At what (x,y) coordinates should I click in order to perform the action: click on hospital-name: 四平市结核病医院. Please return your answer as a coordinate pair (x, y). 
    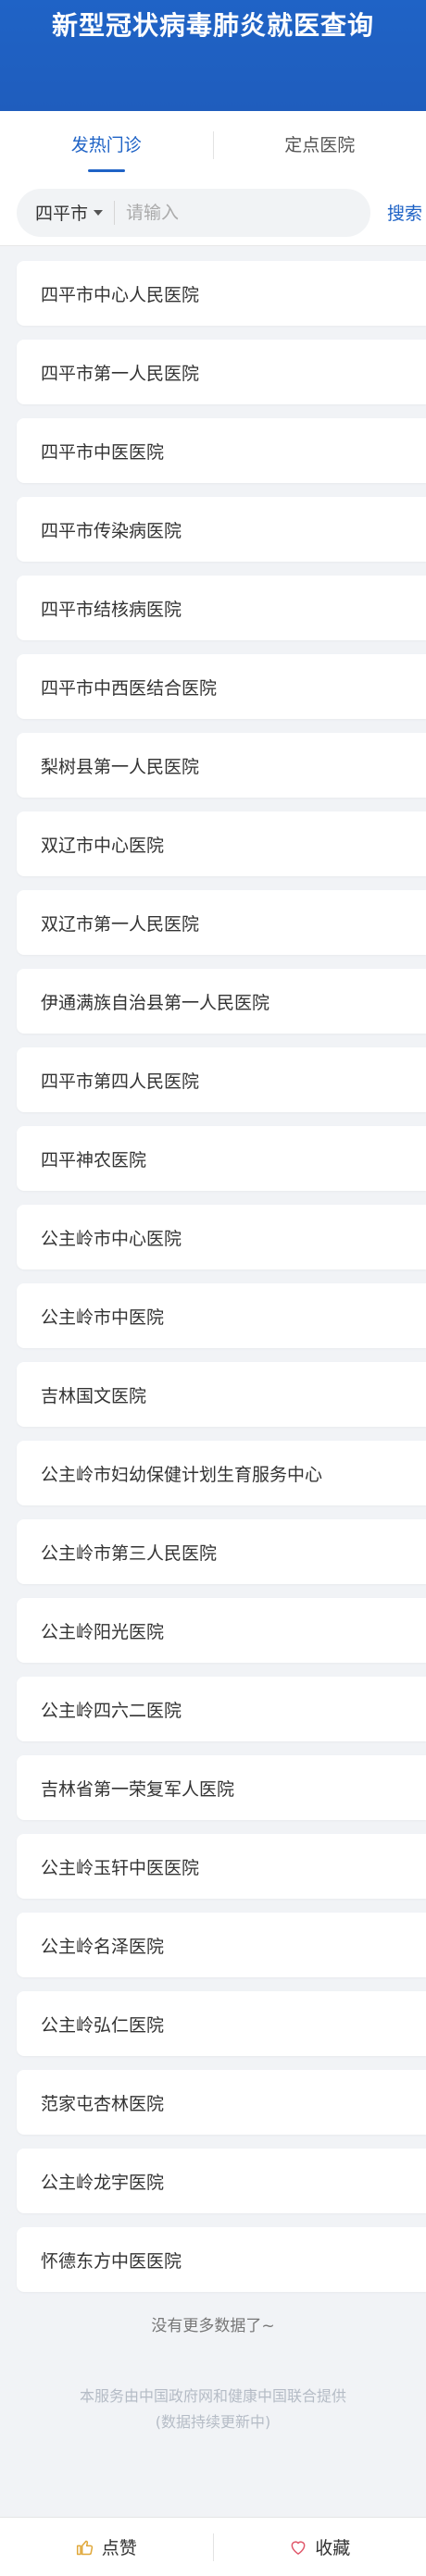
    Looking at the image, I should click on (111, 610).